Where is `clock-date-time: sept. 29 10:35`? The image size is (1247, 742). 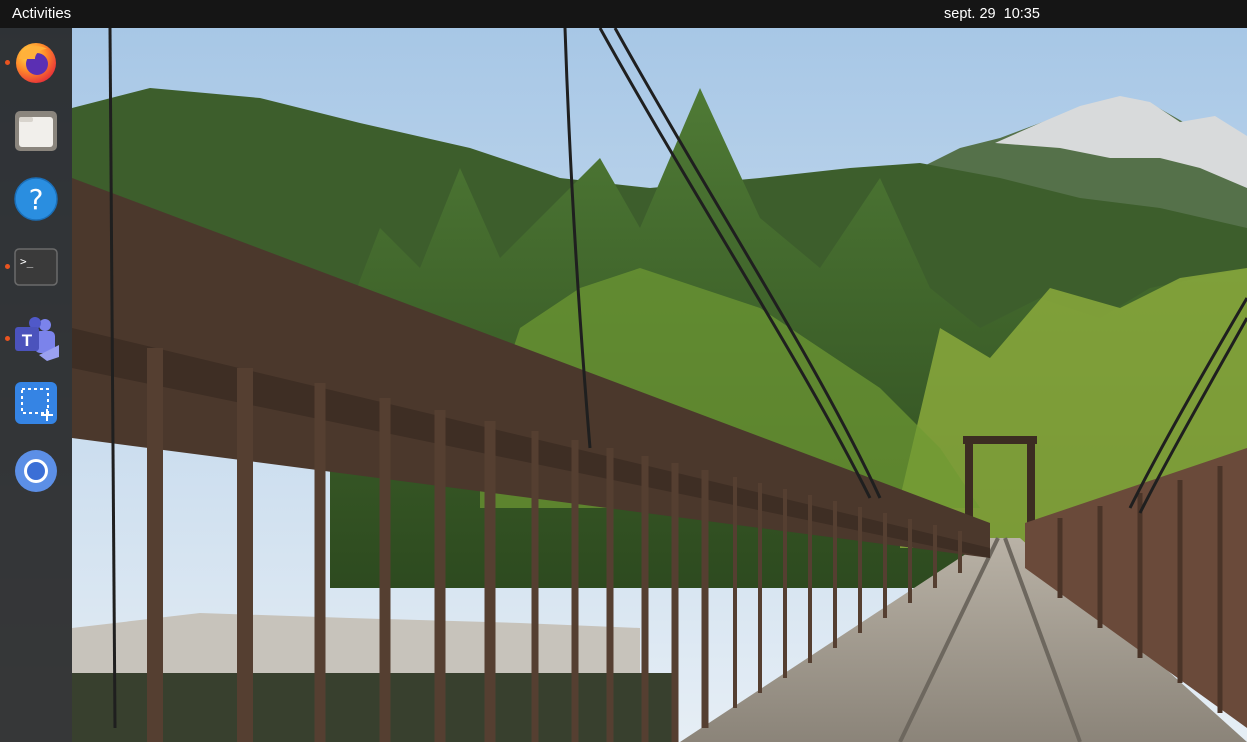
clock-date-time: sept. 29 10:35 is located at coordinates (992, 14).